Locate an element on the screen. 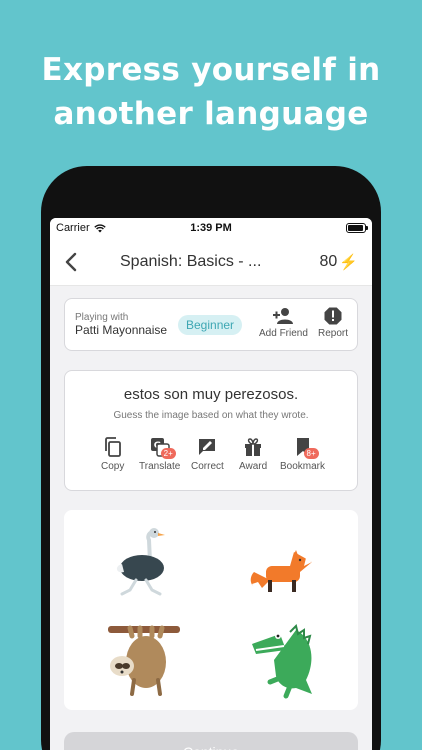 The image size is (422, 750). correct-label: Correct is located at coordinates (207, 466).